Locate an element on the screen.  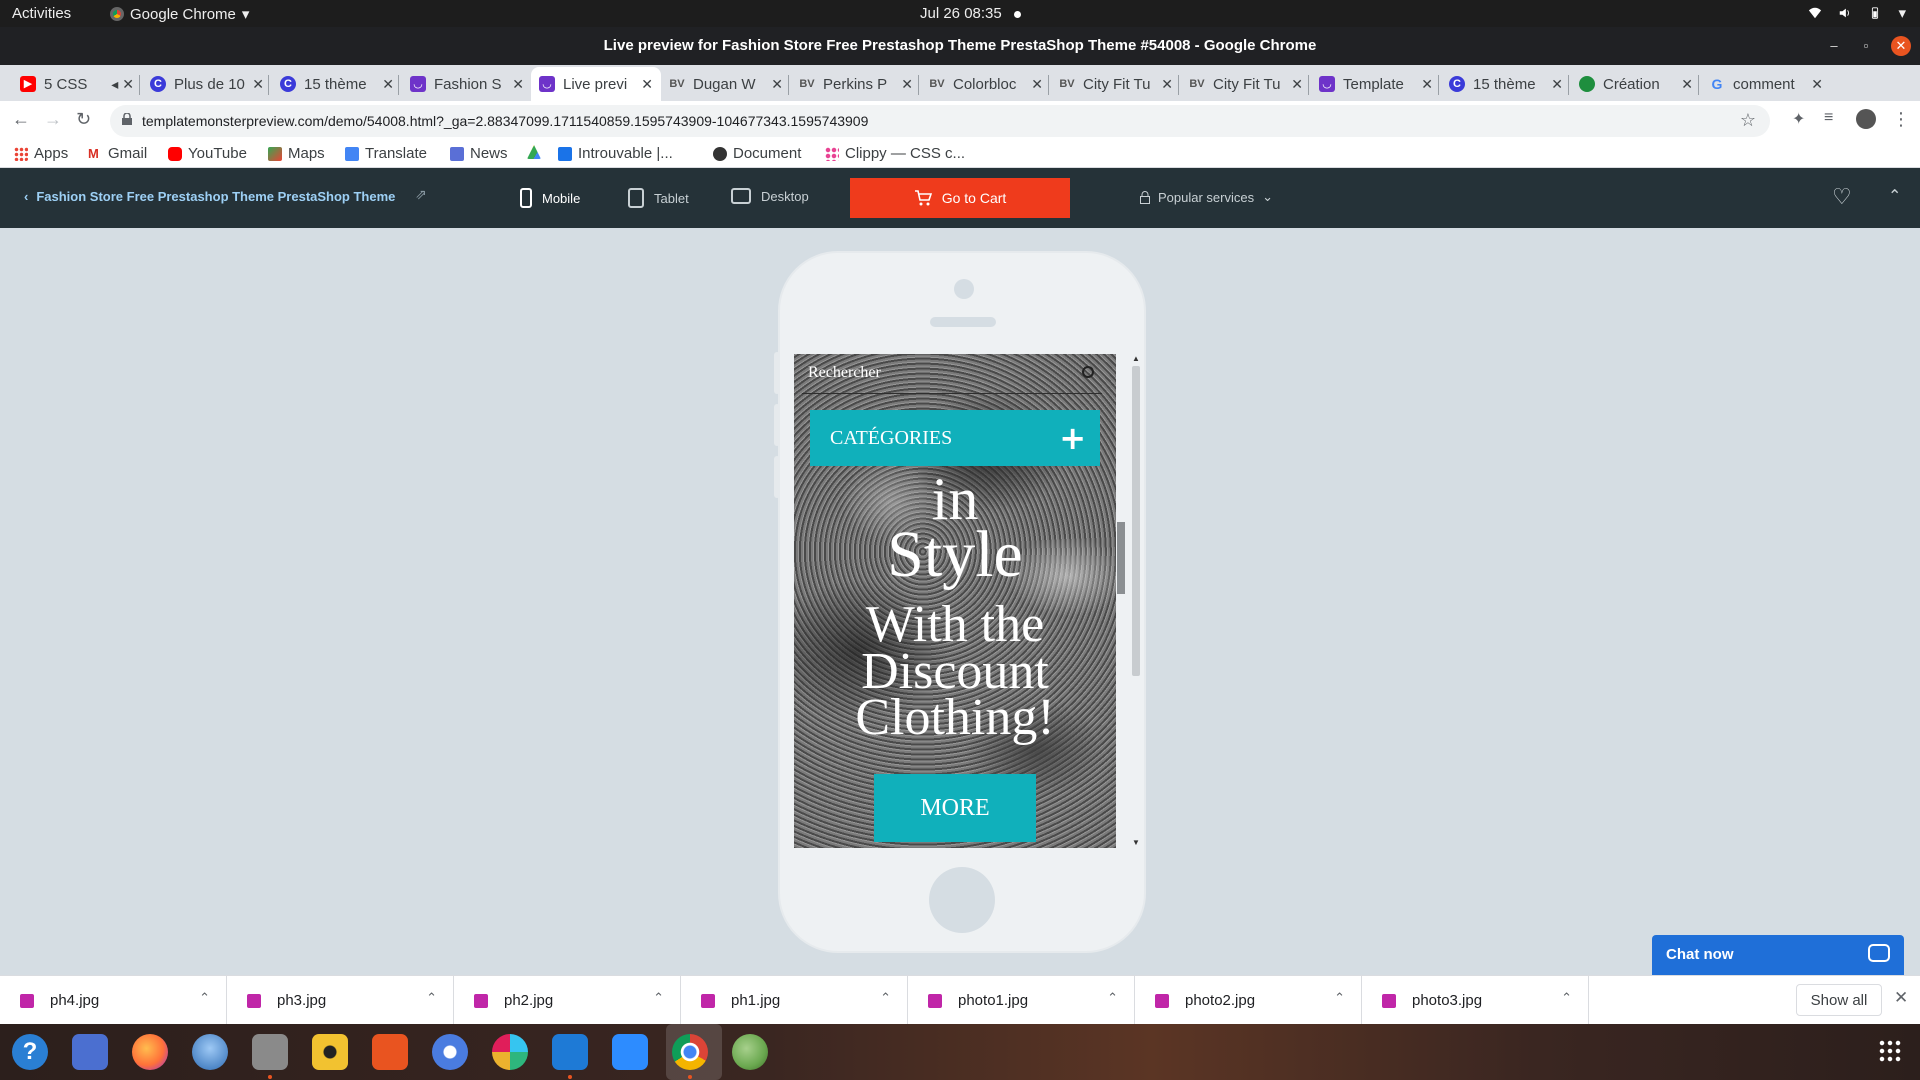
download-item: ph1.jpg ⌃ is located at coordinates (794, 1000).